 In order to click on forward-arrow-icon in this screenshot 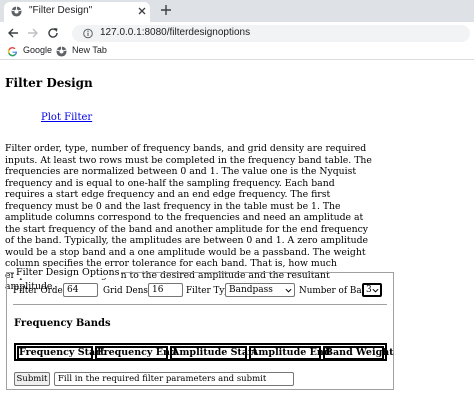, I will do `click(33, 33)`.